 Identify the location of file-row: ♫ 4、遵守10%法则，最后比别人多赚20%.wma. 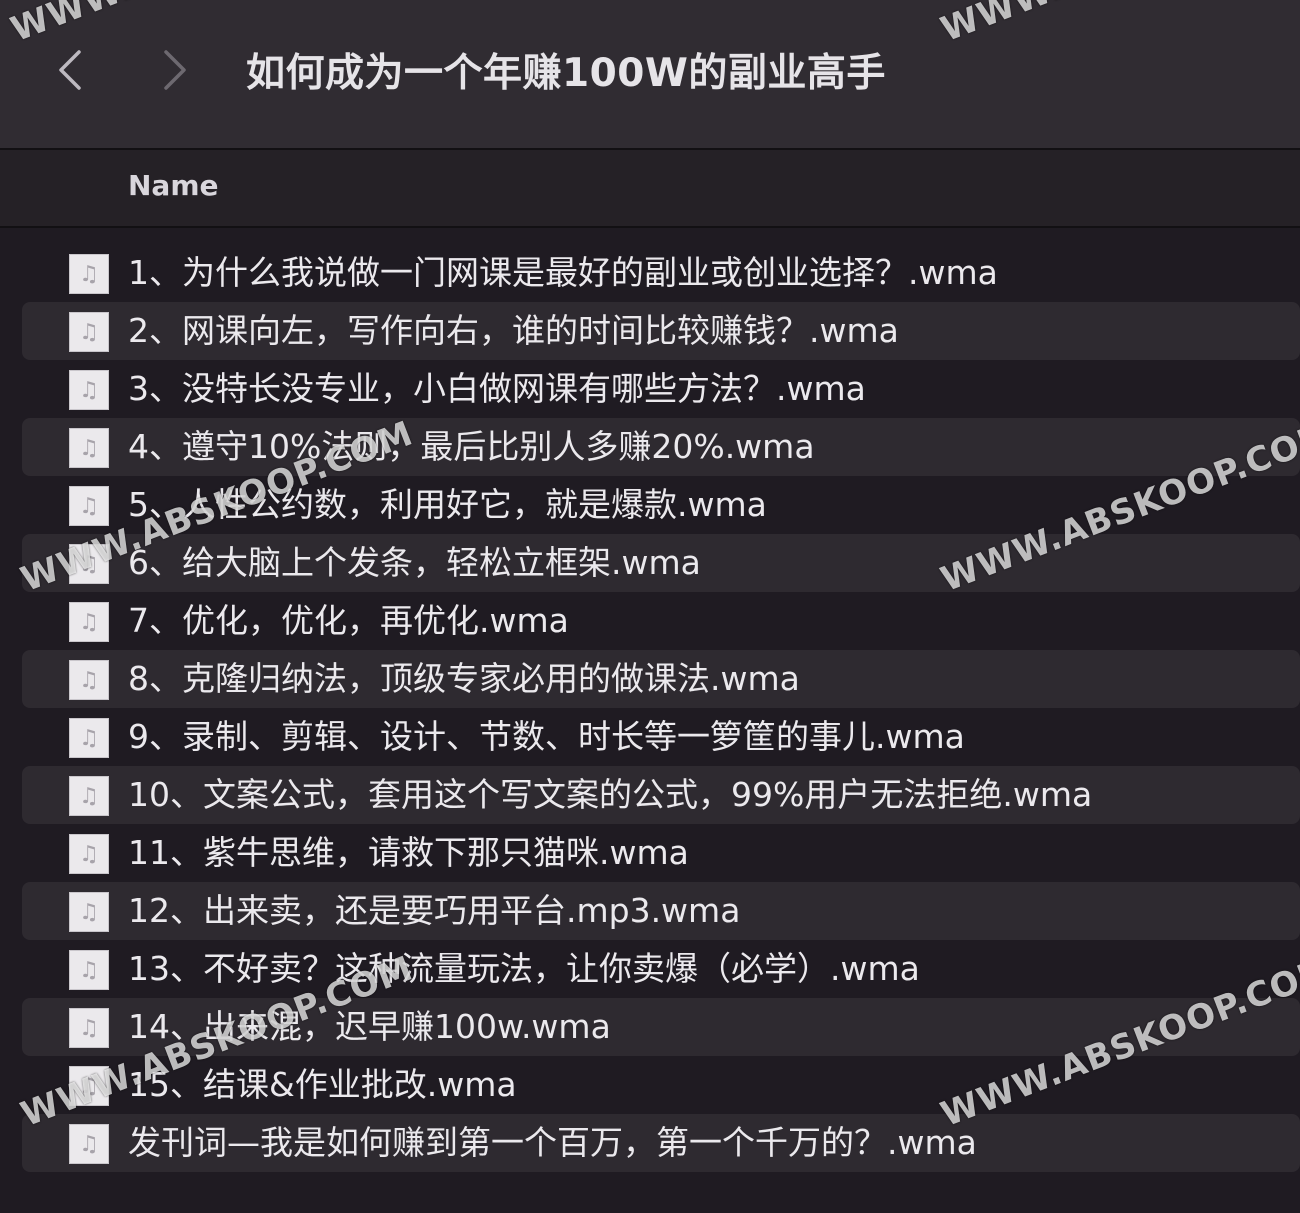
(661, 447).